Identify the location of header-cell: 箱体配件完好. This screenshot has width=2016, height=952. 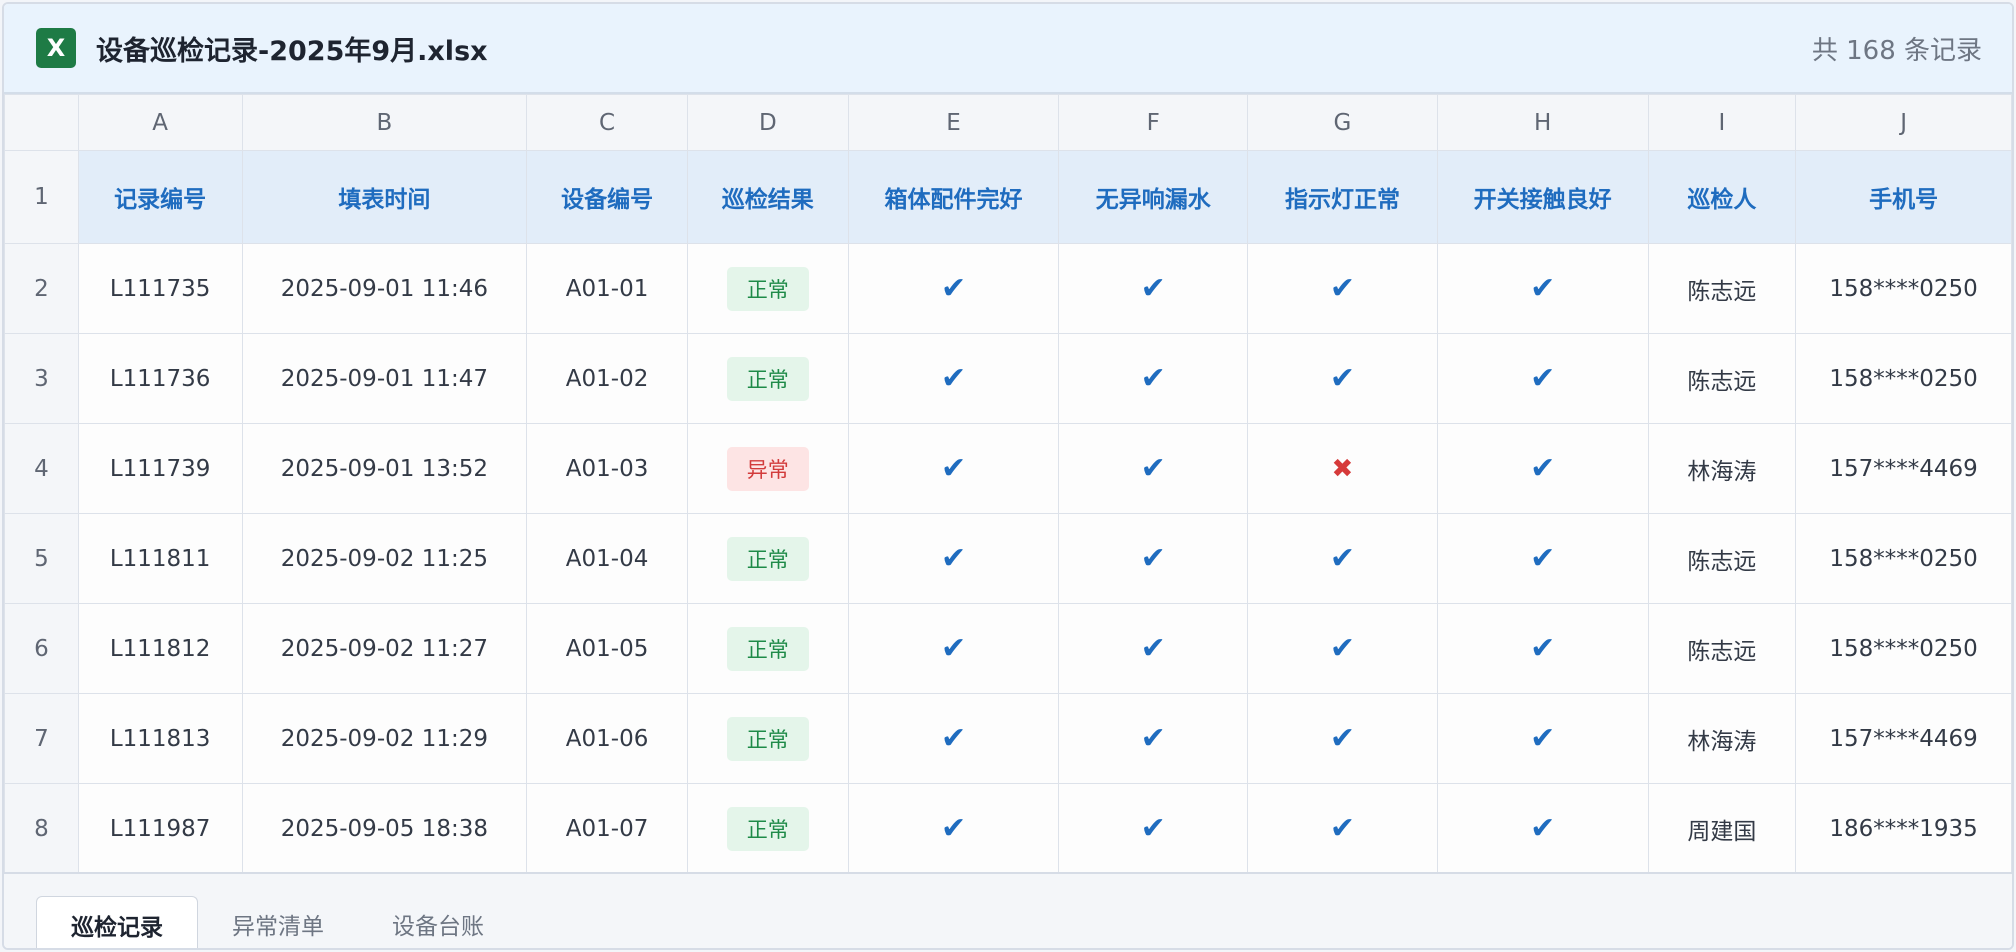
(953, 197).